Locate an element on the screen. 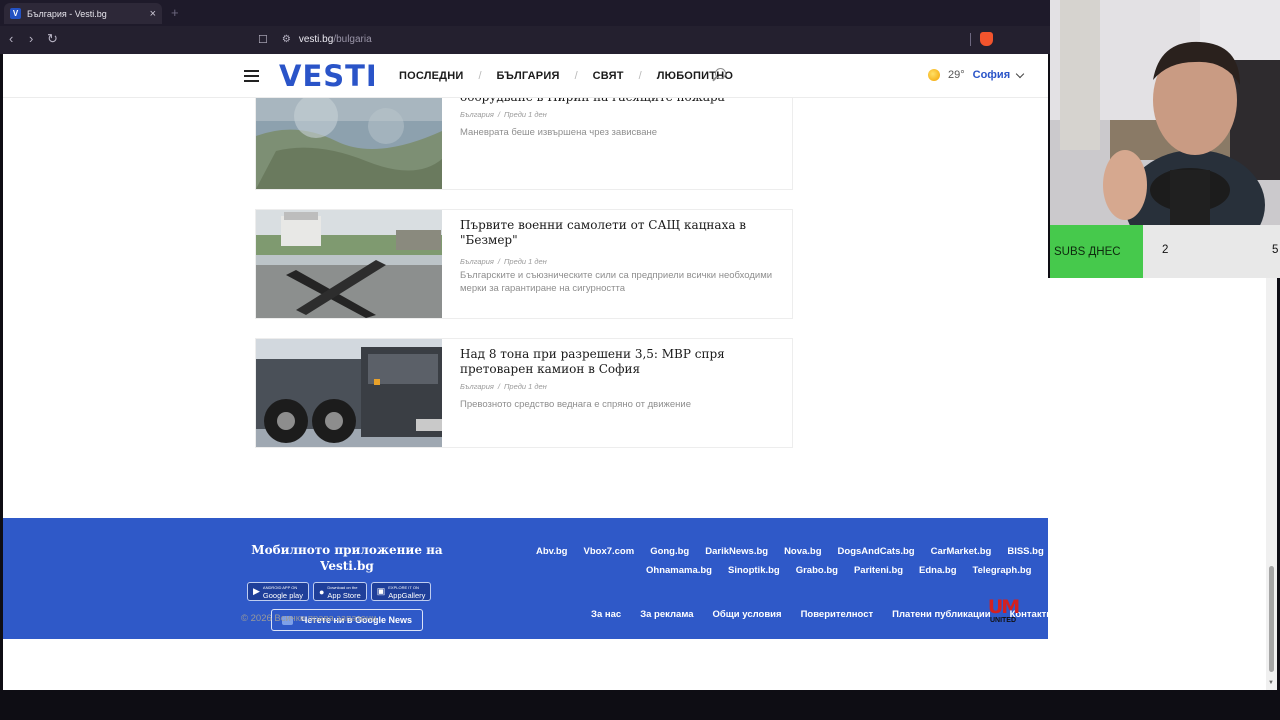 This screenshot has height=720, width=1280. browser-toolbar: ‹ › ↻ ☐ ⚙ vesti.bg/bulgaria is located at coordinates (525, 40).